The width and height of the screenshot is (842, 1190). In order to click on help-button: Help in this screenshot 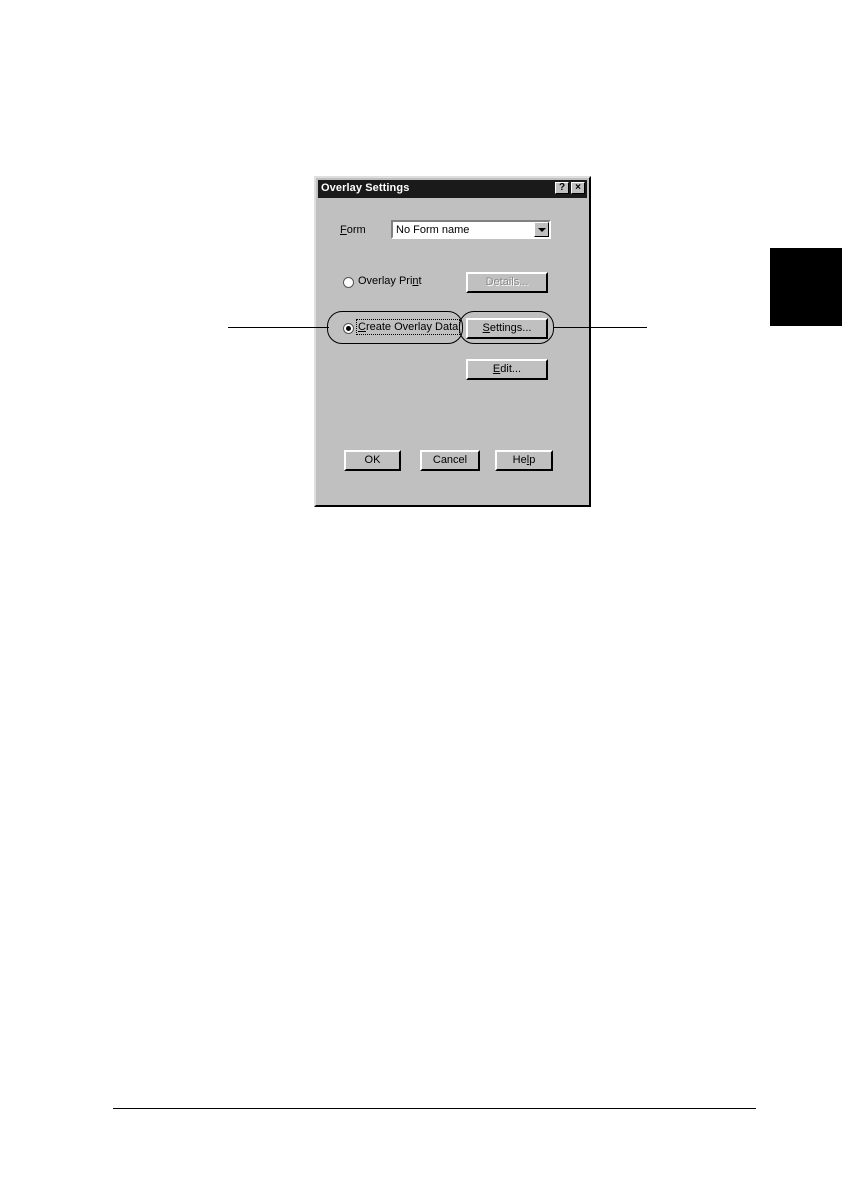, I will do `click(524, 460)`.